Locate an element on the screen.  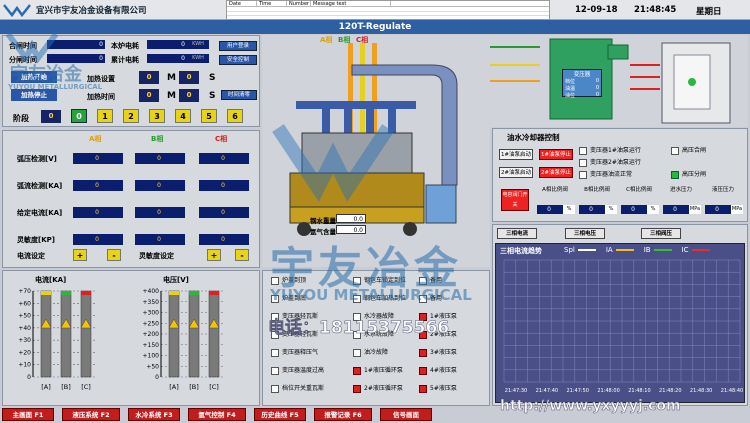
status-oil-flow: 变压器油流正常 is located at coordinates (605, 175).